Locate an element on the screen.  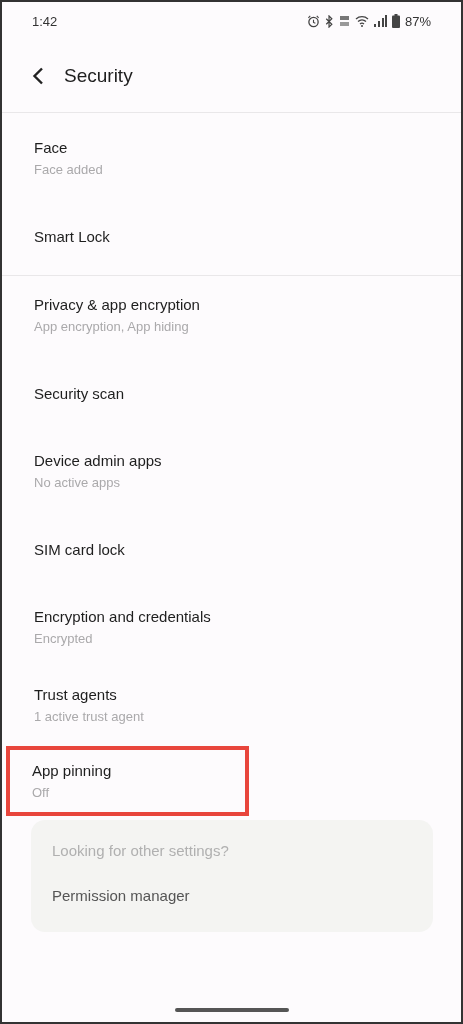
setting-item: SIM card lock is located at coordinates (231, 549).